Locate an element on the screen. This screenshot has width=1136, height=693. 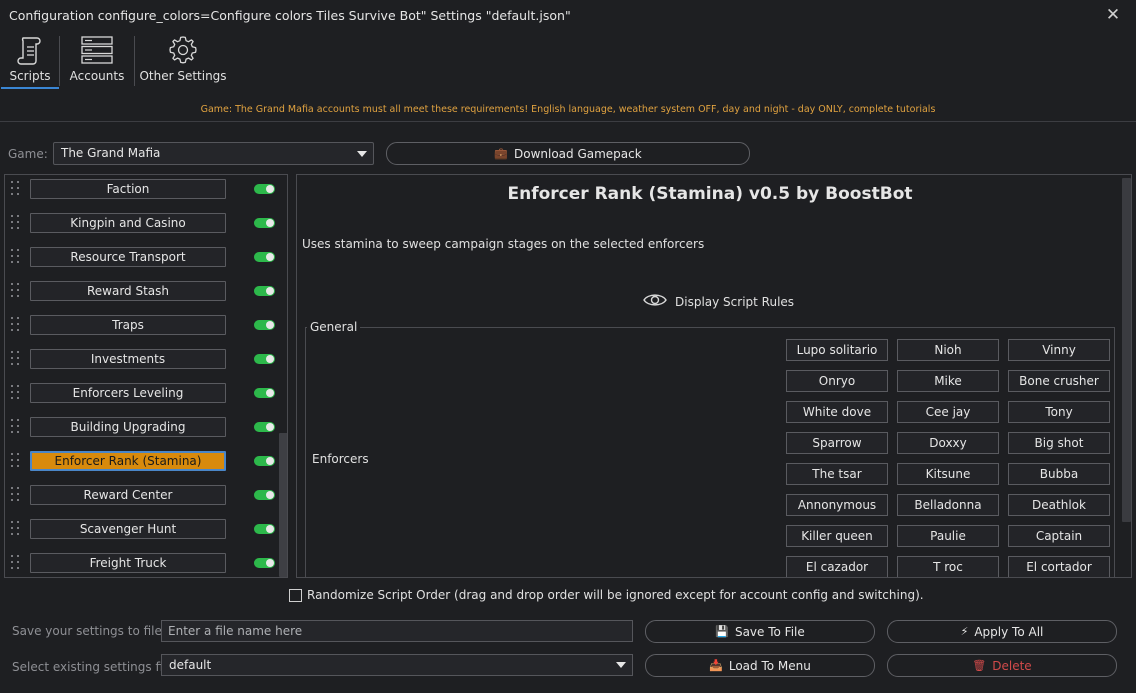
enforcer-button: Lupo solitario is located at coordinates (837, 350).